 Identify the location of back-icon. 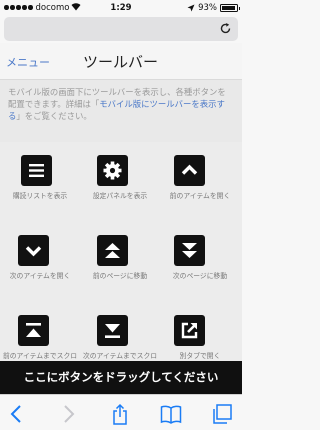
(17, 414).